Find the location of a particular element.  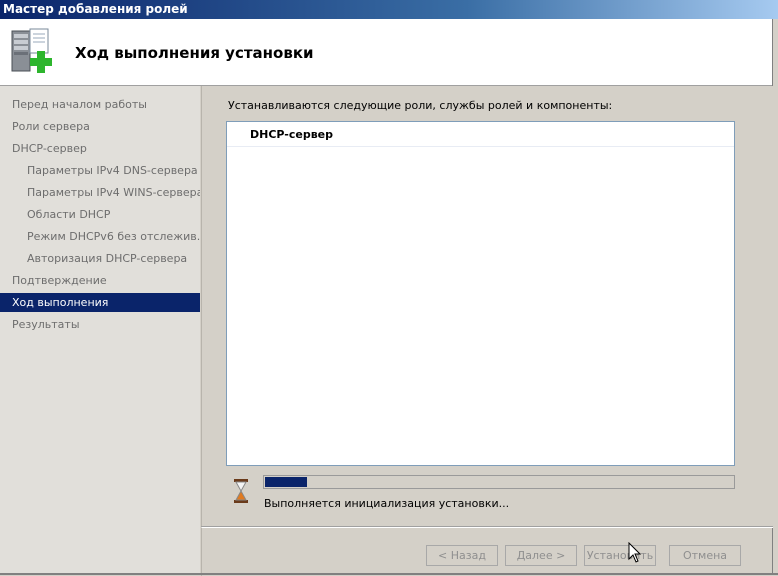

nav-item-progress: Ход выполнения is located at coordinates (100, 302).